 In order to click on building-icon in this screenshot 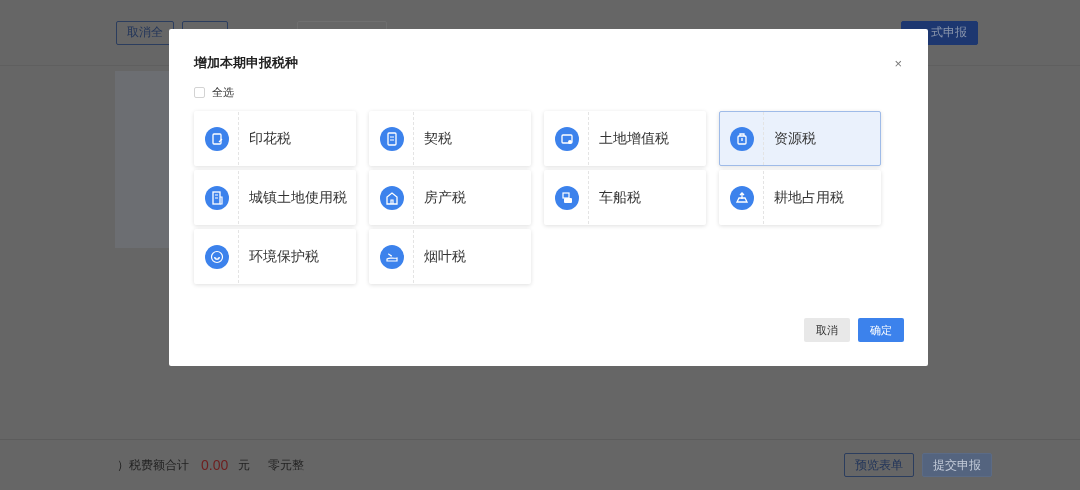, I will do `click(216, 197)`.